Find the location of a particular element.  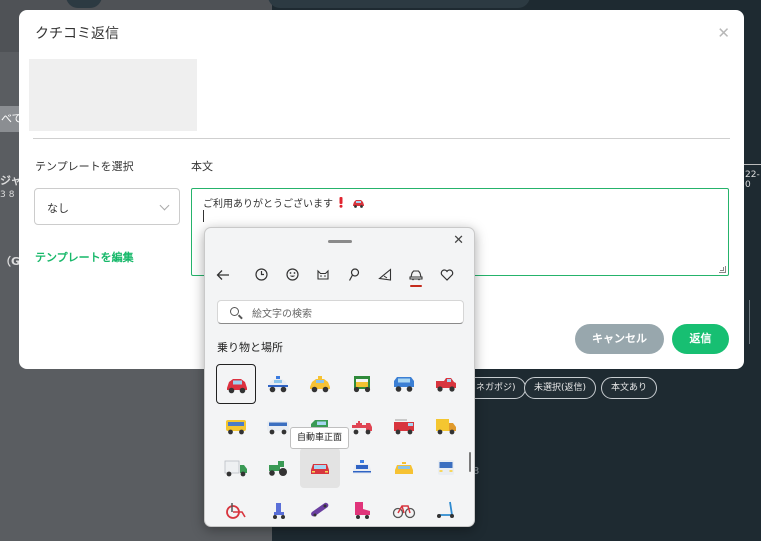

reply-body-text: ご利用ありがとうございます is located at coordinates (268, 204).